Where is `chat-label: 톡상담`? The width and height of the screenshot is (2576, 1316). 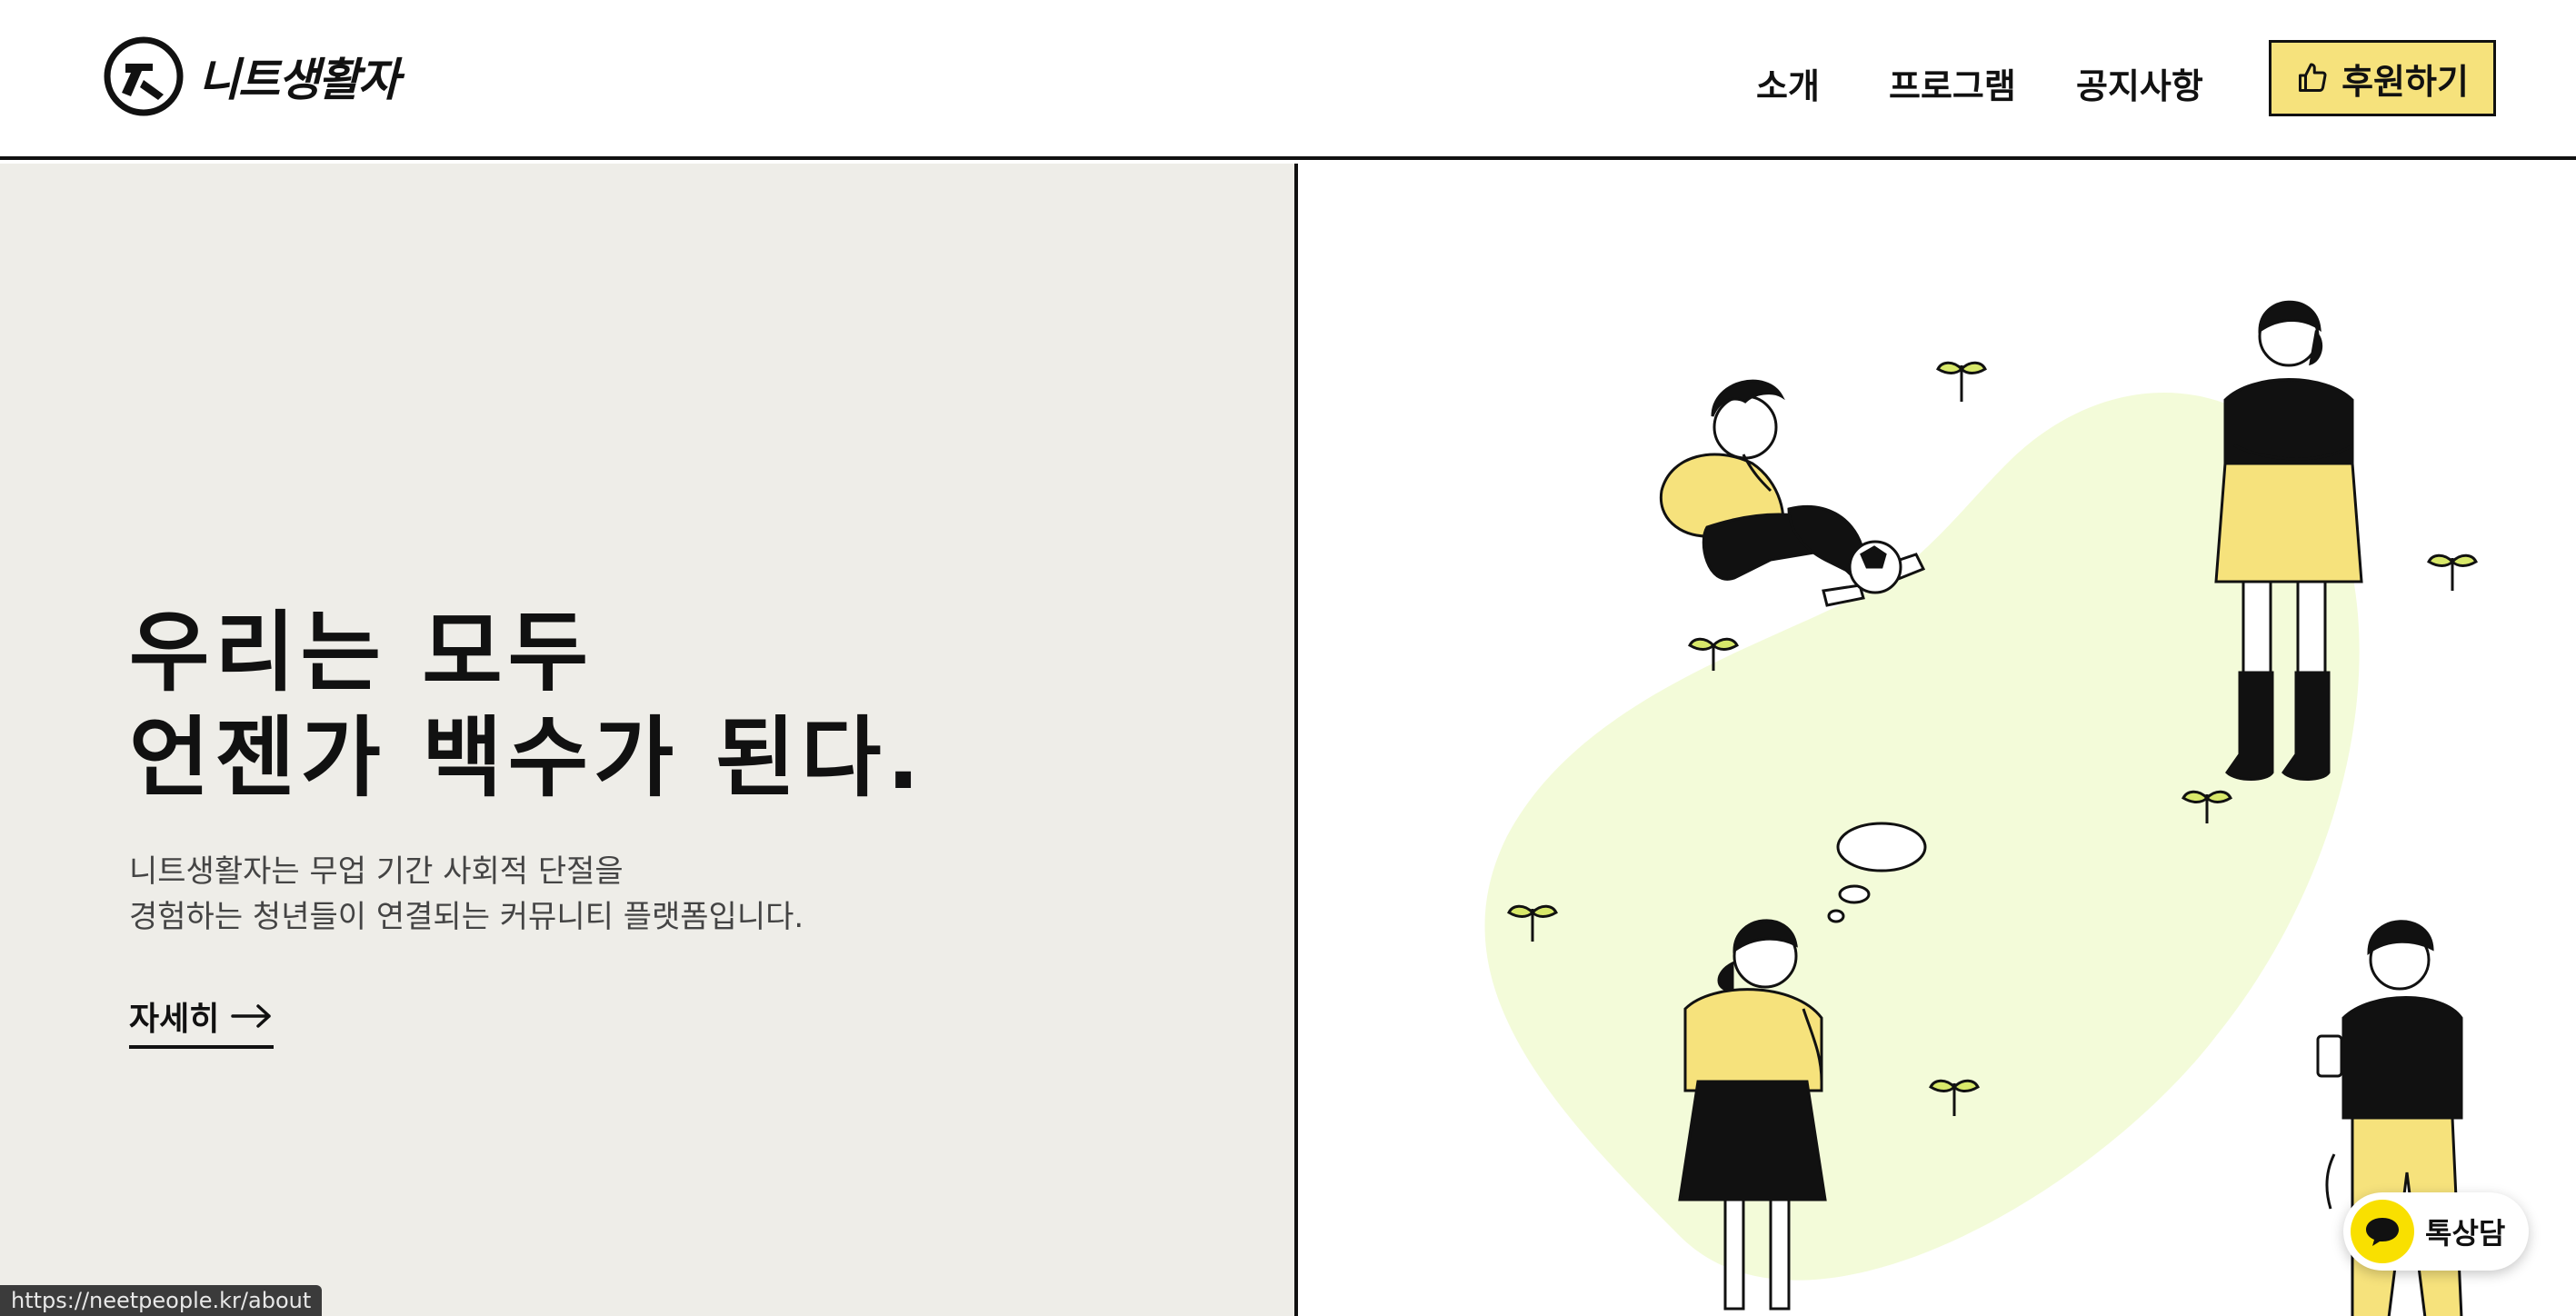 chat-label: 톡상담 is located at coordinates (2465, 1233).